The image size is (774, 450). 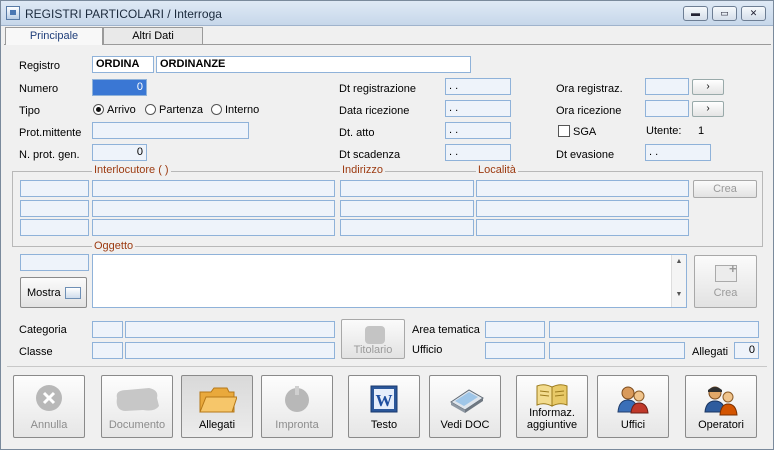 What do you see at coordinates (387, 366) in the screenshot?
I see `toolbar-divider` at bounding box center [387, 366].